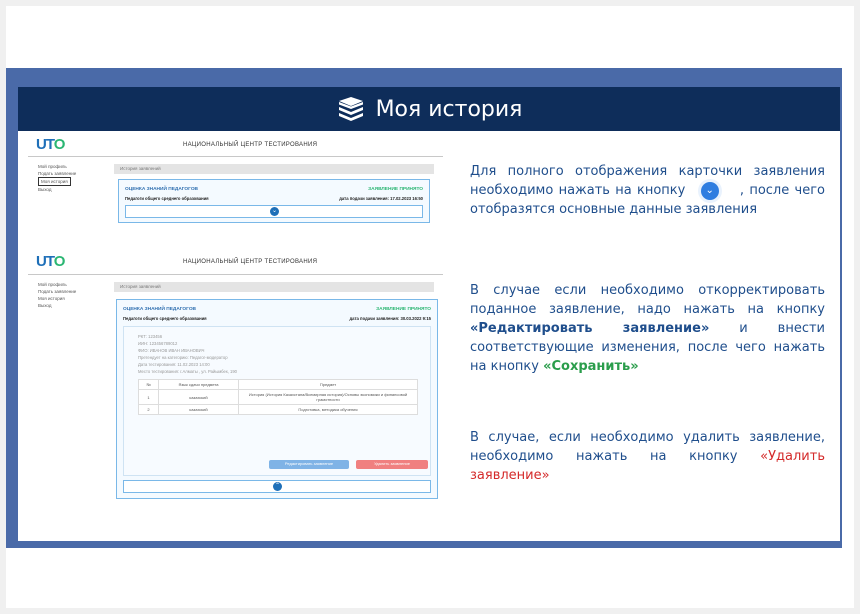 This screenshot has width=860, height=614. What do you see at coordinates (350, 109) in the screenshot?
I see `books-stack-icon` at bounding box center [350, 109].